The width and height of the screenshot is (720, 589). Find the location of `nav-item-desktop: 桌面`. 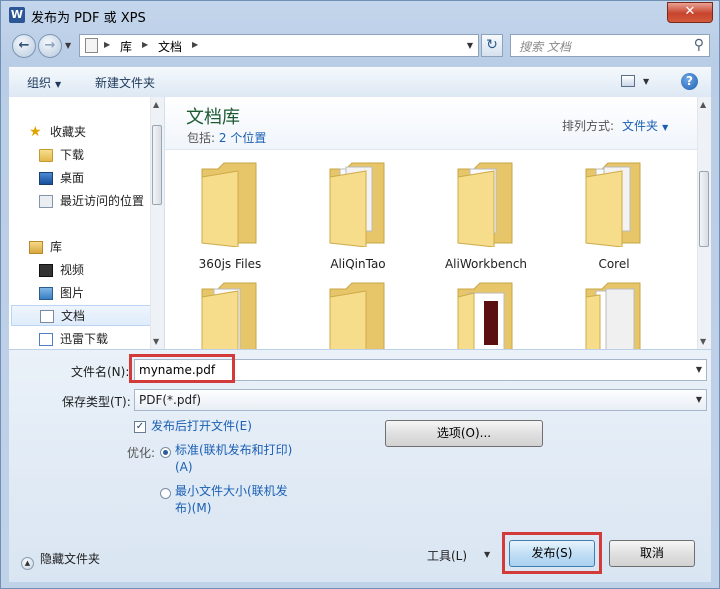

nav-item-desktop: 桌面 is located at coordinates (79, 178).